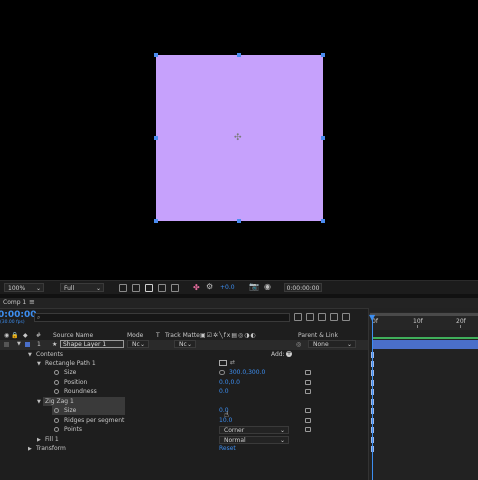 The width and height of the screenshot is (478, 480). Describe the element at coordinates (318, 335) in the screenshot. I see `column-parent-link: Parent & Link` at that location.